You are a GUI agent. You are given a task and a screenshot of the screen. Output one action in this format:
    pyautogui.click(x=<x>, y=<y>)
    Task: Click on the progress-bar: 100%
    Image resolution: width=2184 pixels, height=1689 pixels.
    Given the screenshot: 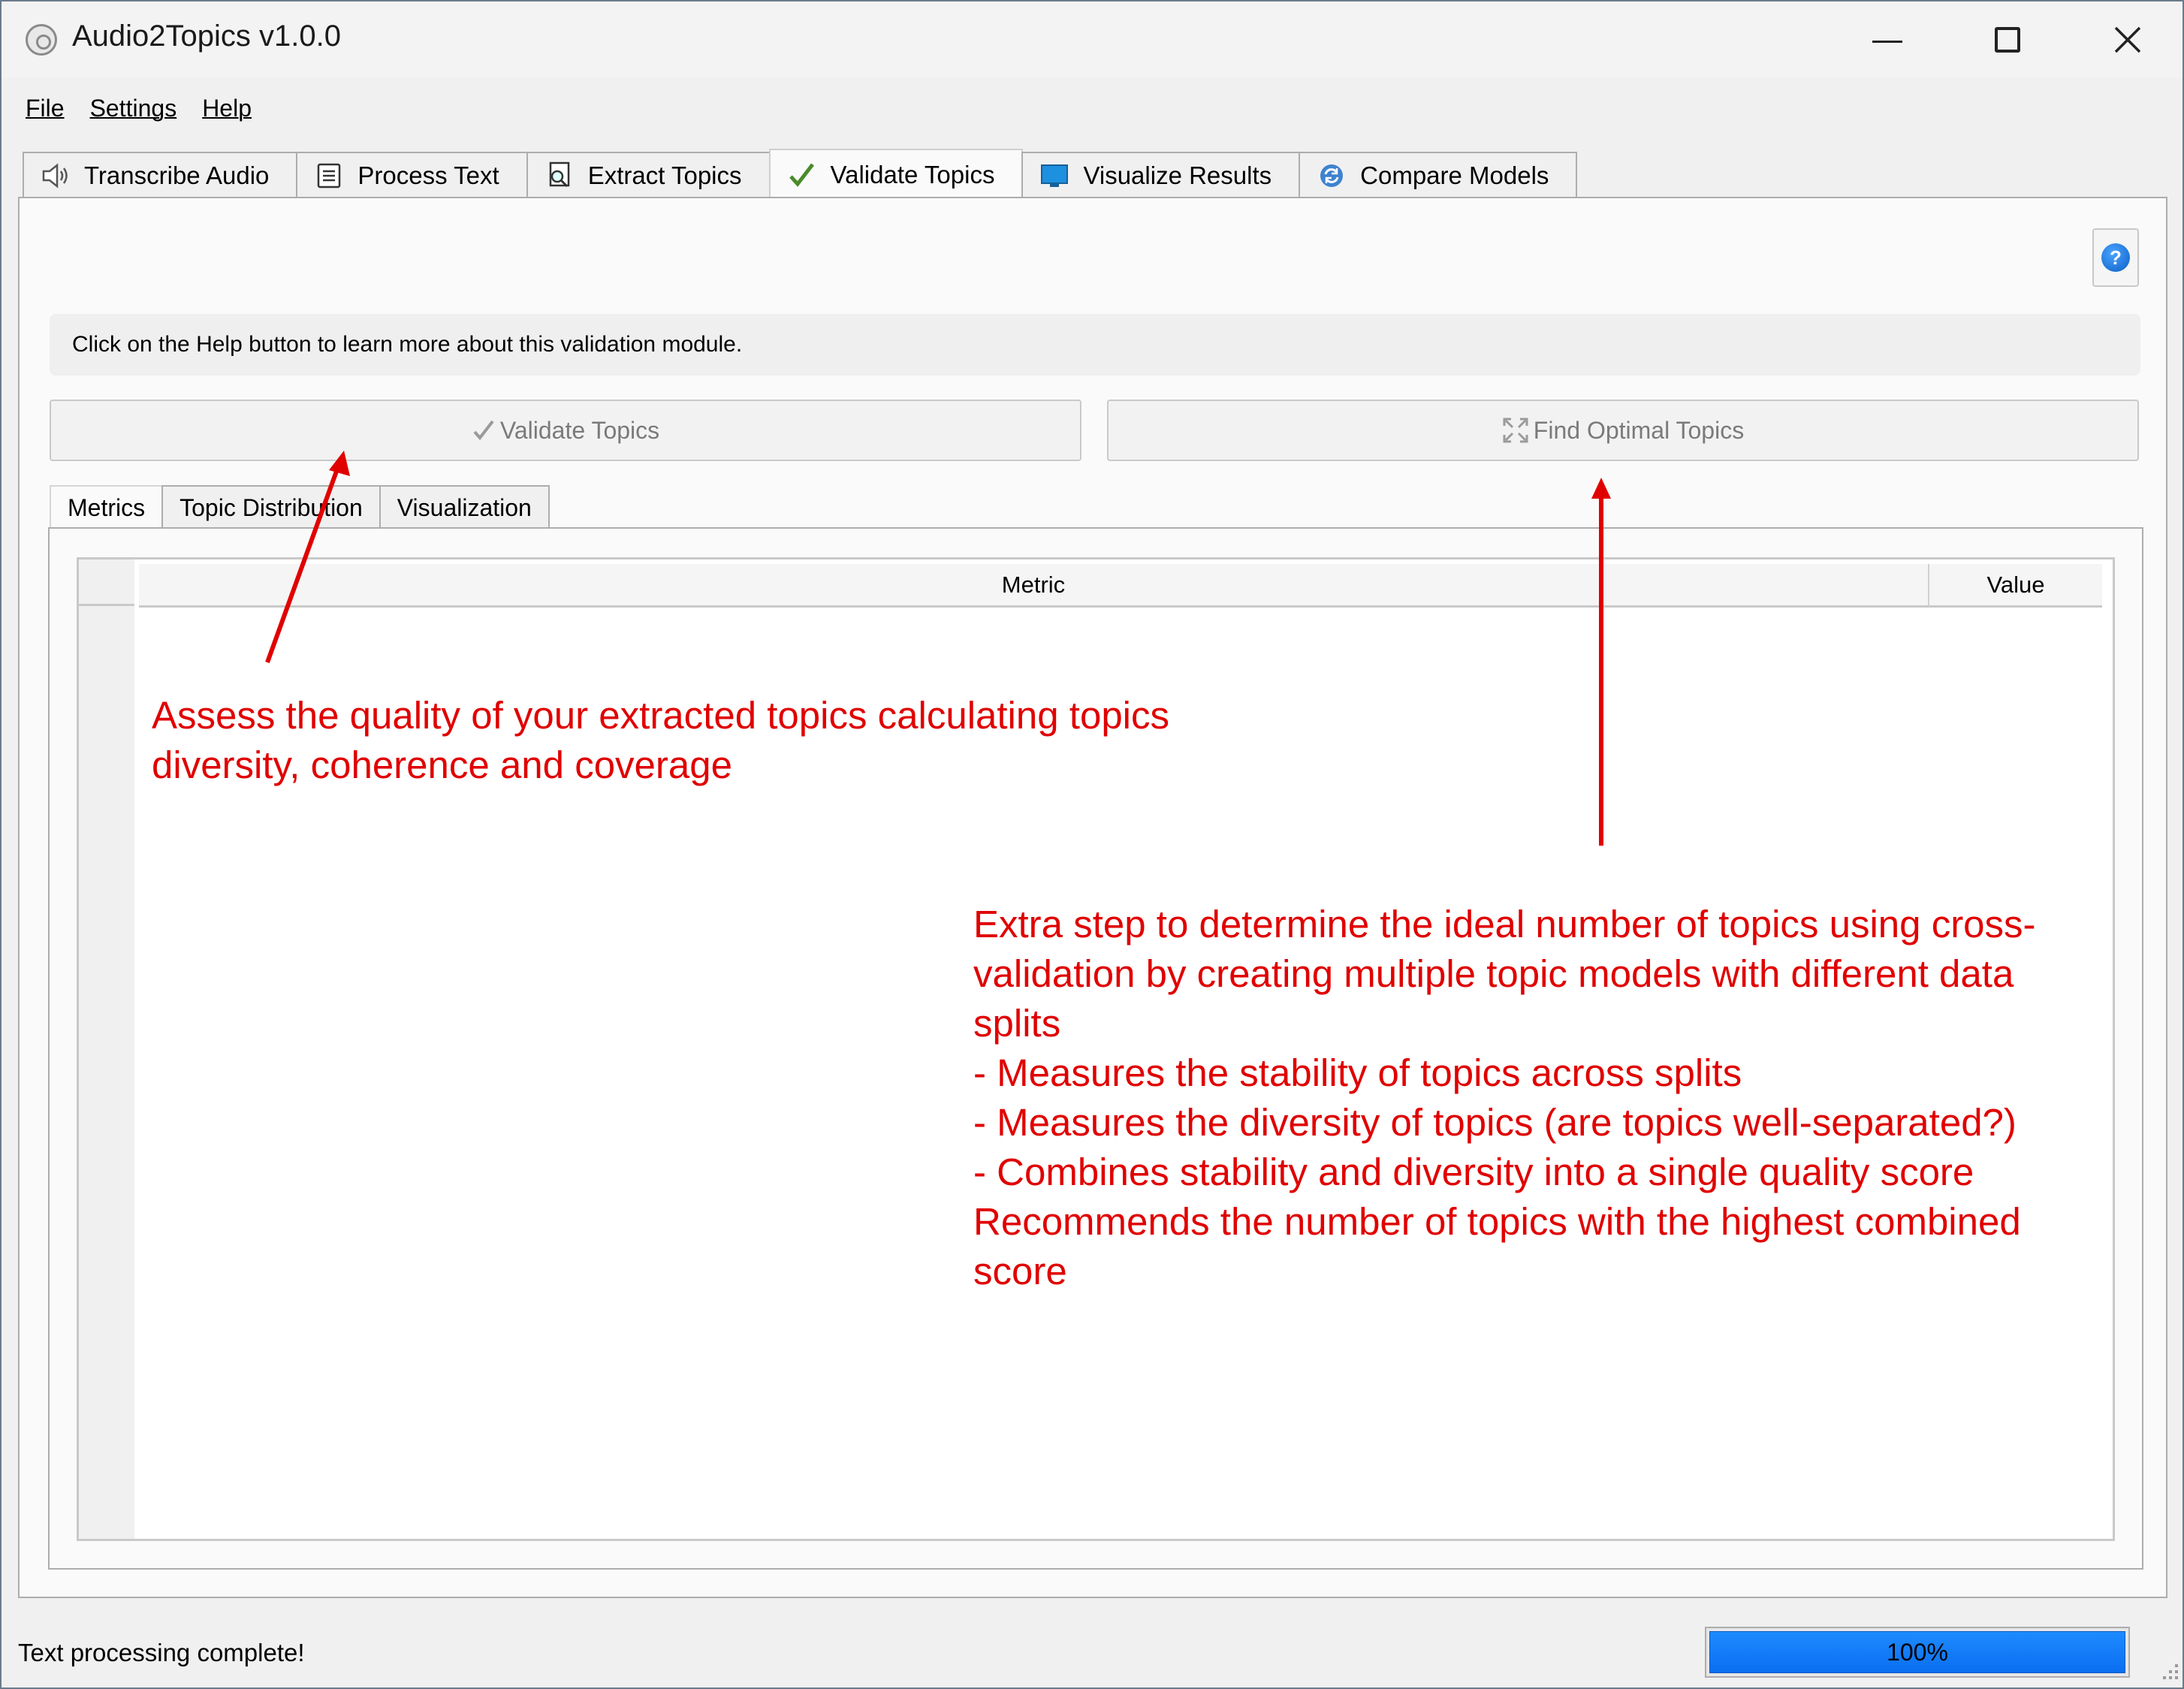 What is the action you would take?
    pyautogui.click(x=1917, y=1652)
    